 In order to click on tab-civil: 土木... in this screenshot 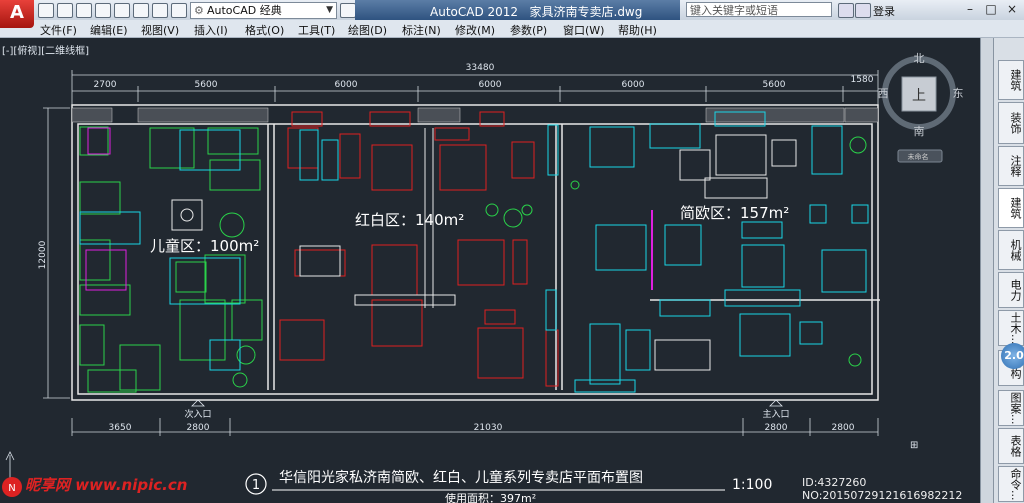, I will do `click(1011, 328)`.